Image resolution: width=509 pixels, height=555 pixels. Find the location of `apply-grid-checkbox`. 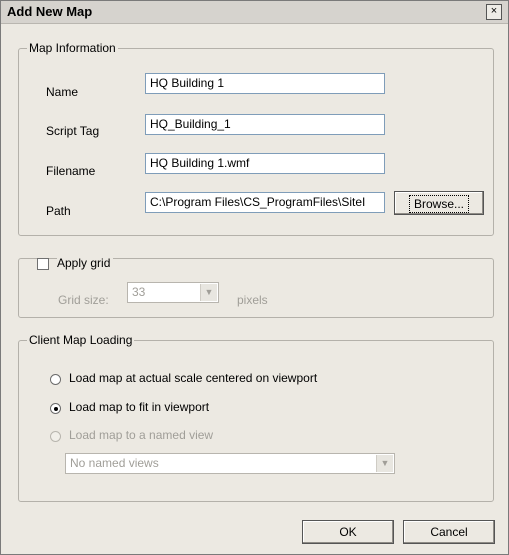

apply-grid-checkbox is located at coordinates (43, 264).